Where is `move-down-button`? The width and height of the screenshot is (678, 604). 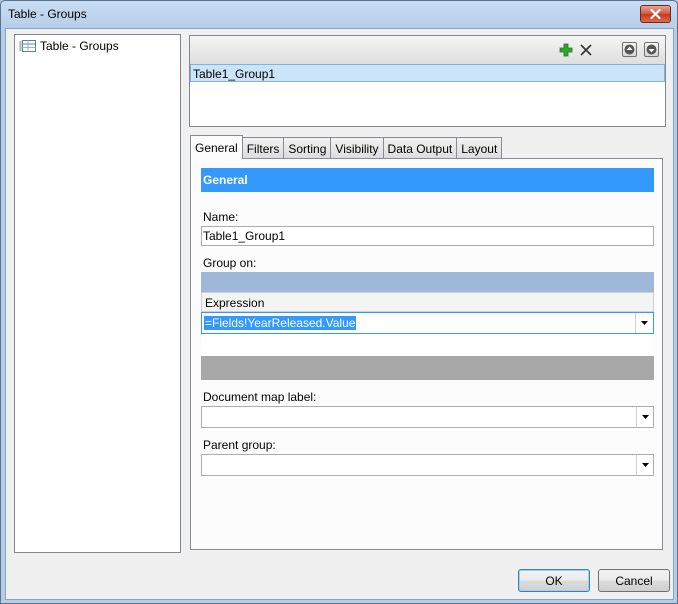 move-down-button is located at coordinates (651, 49).